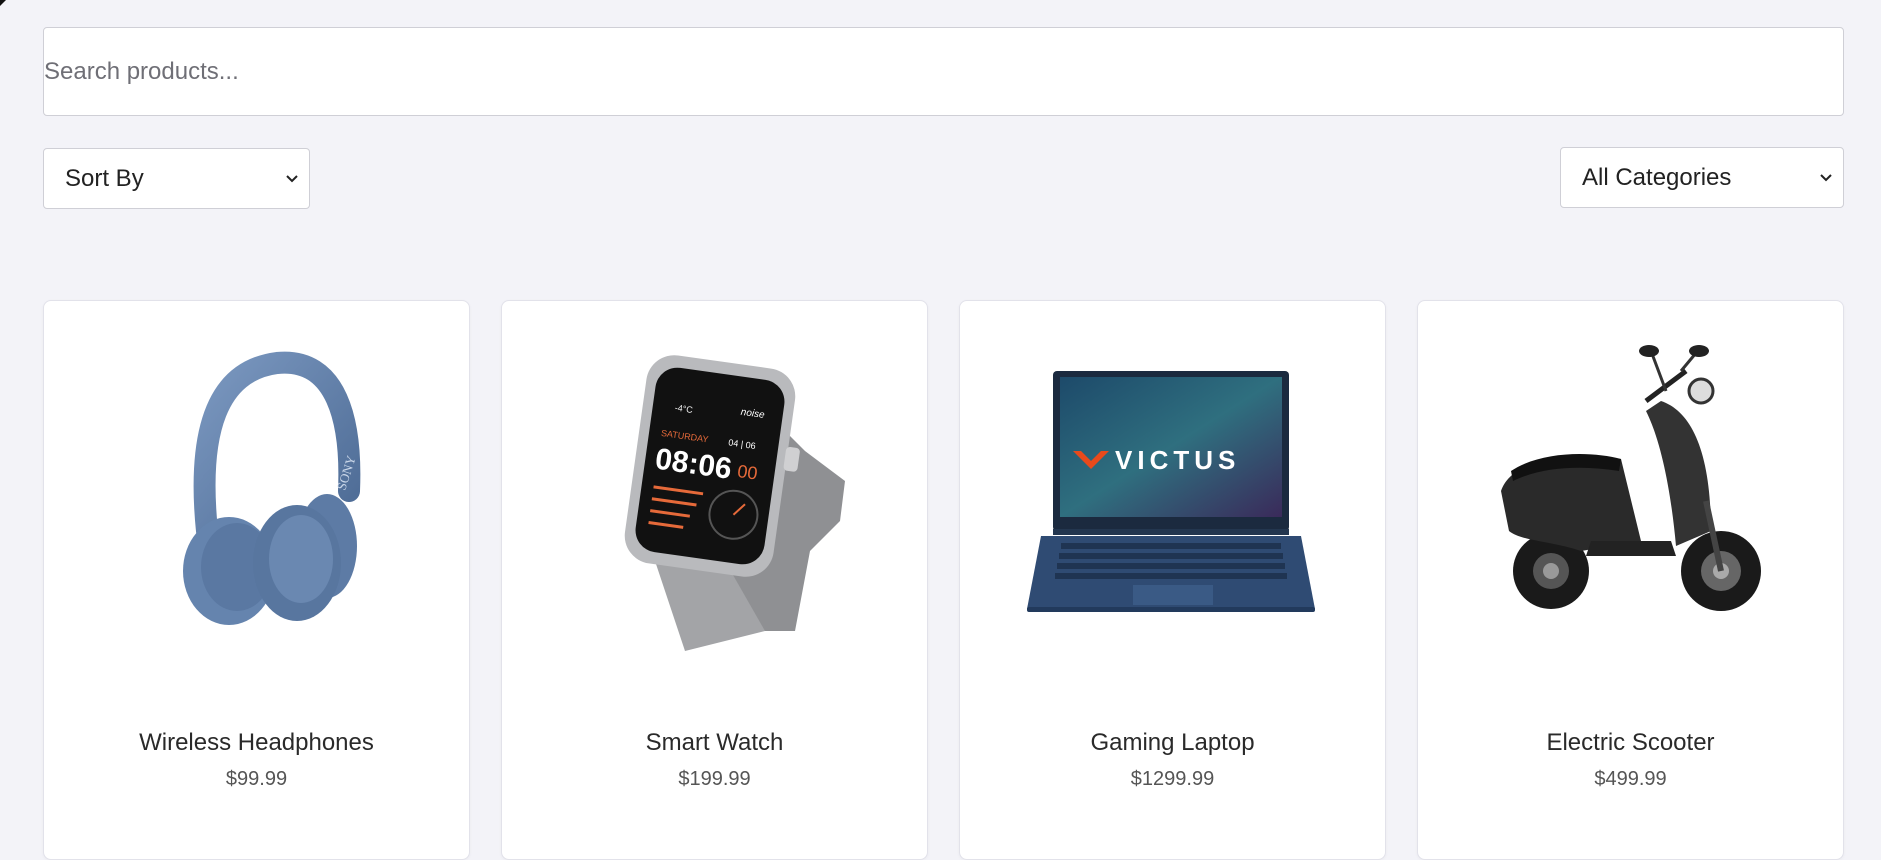 The height and width of the screenshot is (860, 1881). Describe the element at coordinates (1172, 779) in the screenshot. I see `product-price: $1299.99` at that location.